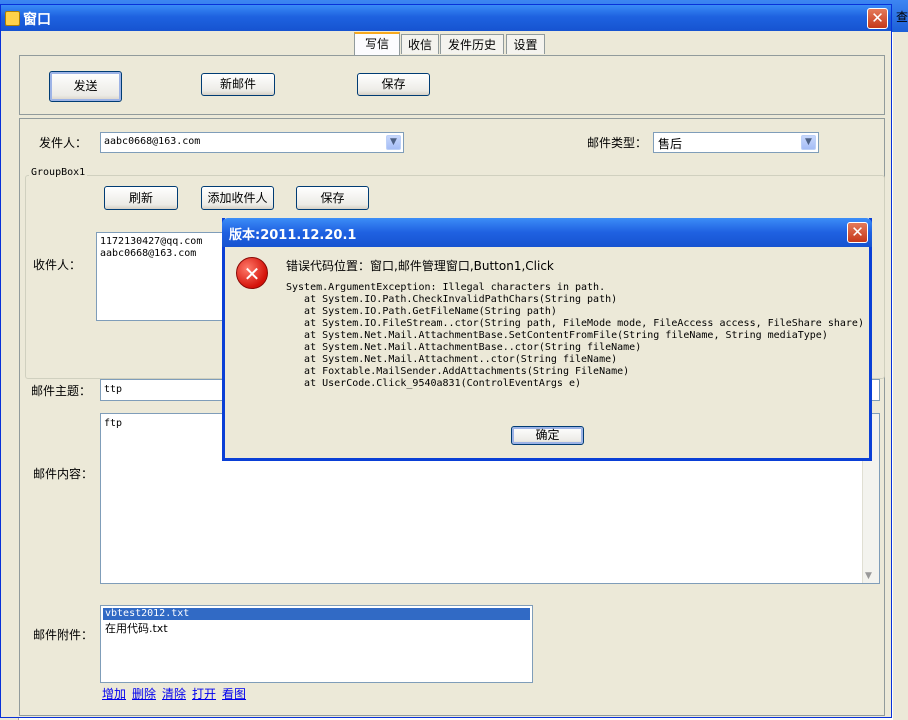  I want to click on recipient-list: 1172130427@qq.com aabc0668@163.com, so click(166, 276).